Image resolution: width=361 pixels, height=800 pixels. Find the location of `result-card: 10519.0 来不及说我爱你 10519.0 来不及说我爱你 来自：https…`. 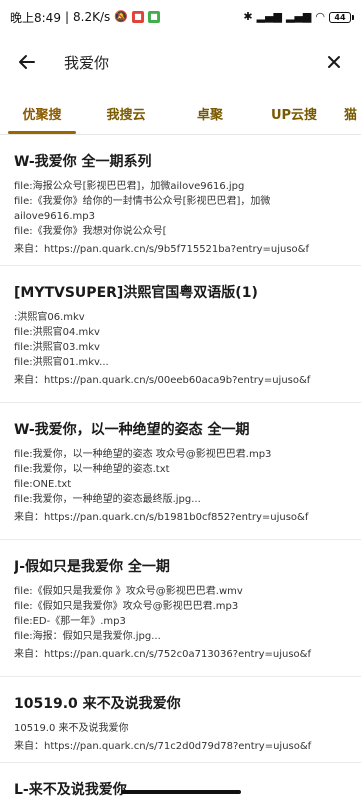

result-card: 10519.0 来不及说我爱你 10519.0 来不及说我爱你 来自：https… is located at coordinates (180, 720).